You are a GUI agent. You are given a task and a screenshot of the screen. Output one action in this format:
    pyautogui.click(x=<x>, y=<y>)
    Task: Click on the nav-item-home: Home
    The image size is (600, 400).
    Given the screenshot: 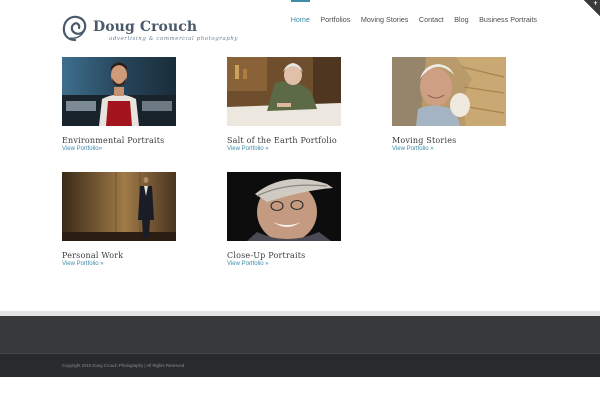 What is the action you would take?
    pyautogui.click(x=300, y=20)
    